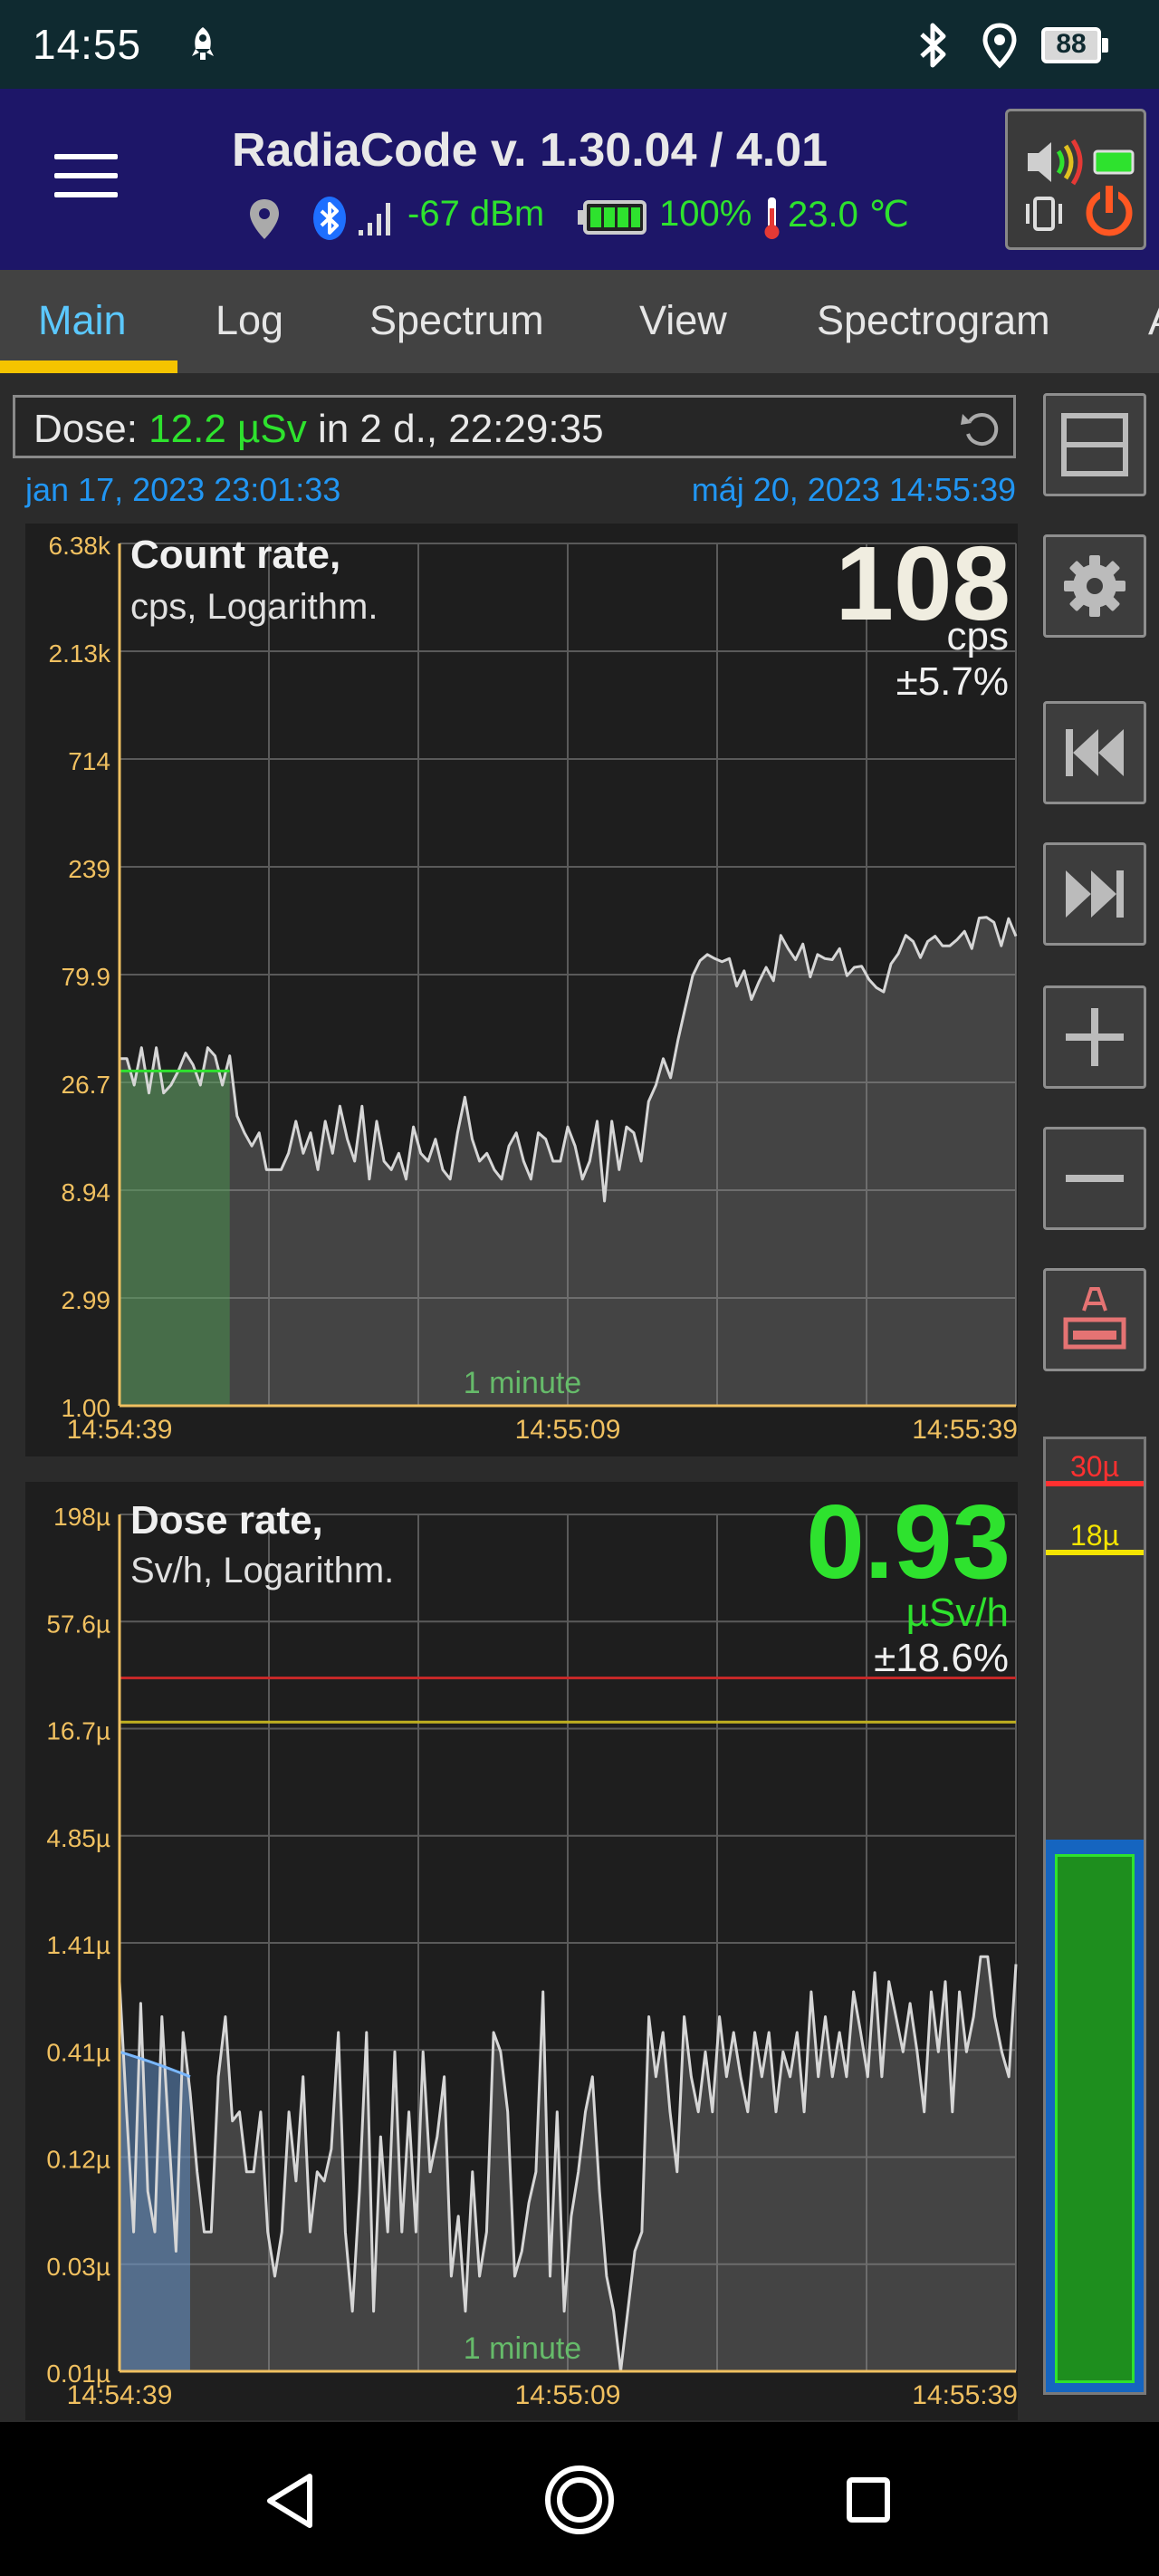 The width and height of the screenshot is (1159, 2576). Describe the element at coordinates (249, 320) in the screenshot. I see `tab-log: Log` at that location.